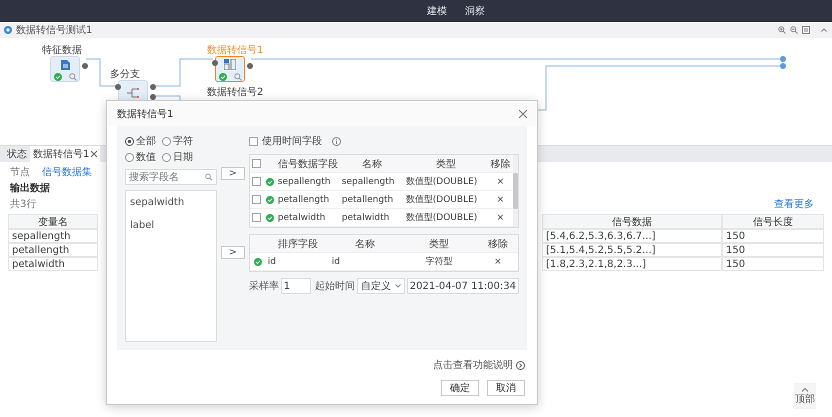 The height and width of the screenshot is (417, 832). Describe the element at coordinates (632, 221) in the screenshot. I see `column-header: 信号数据` at that location.